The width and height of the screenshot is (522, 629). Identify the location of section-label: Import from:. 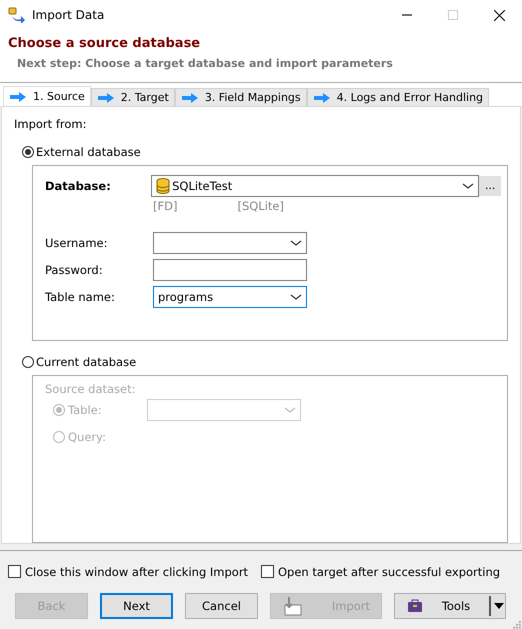
(51, 124).